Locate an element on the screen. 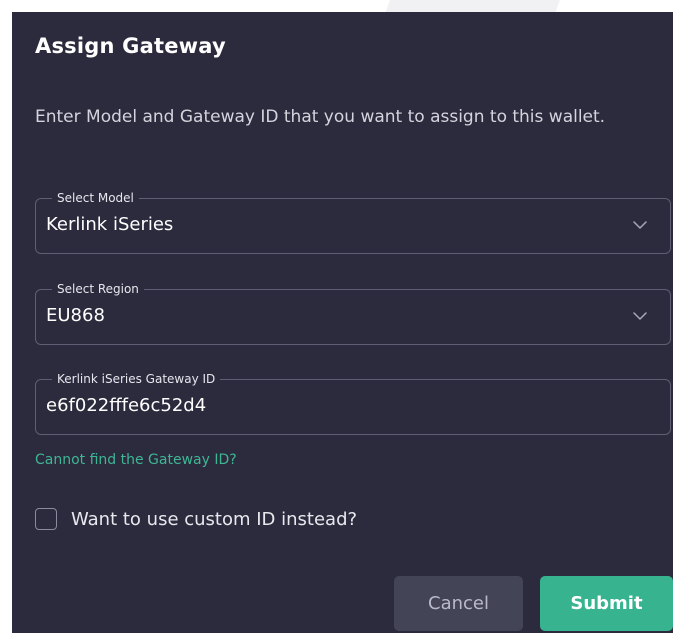 The image size is (673, 633). select-region-label: Select Region is located at coordinates (98, 289).